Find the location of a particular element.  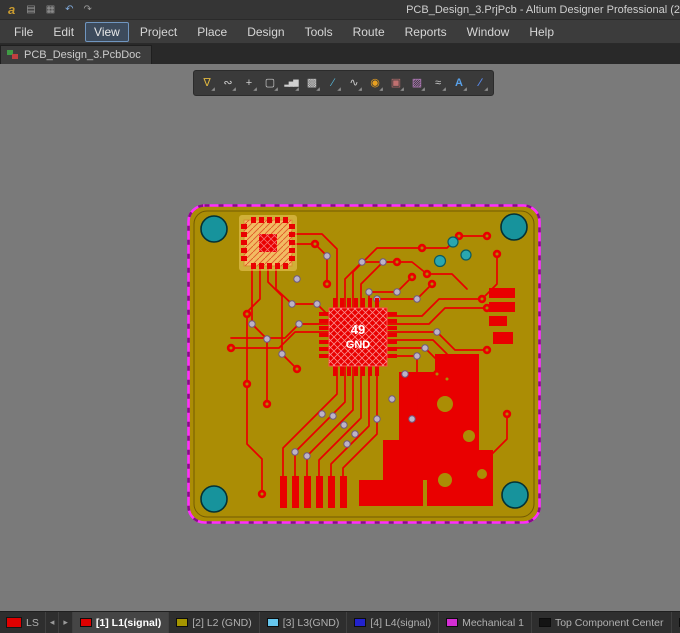

filter-icon: ∇ is located at coordinates (207, 82).